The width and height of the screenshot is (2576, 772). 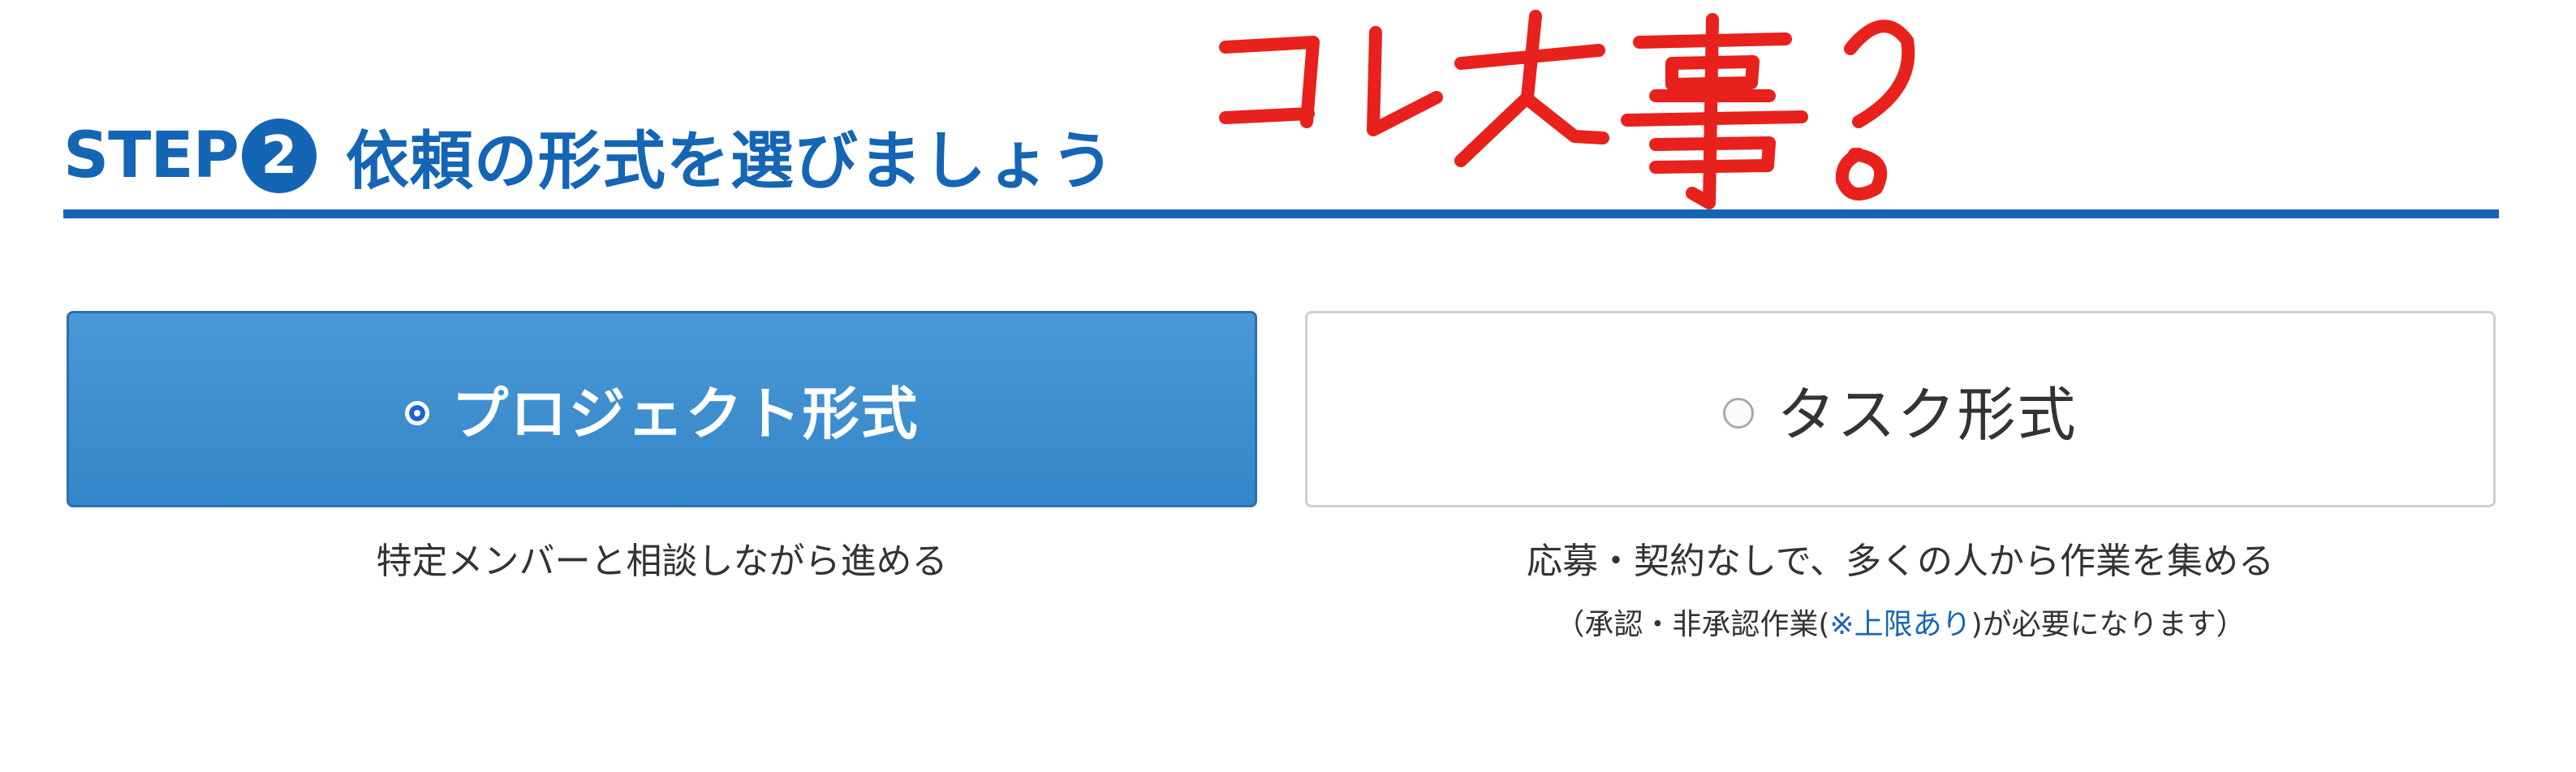 I want to click on step-heading-text: 依頼の形式を選びましょう, so click(x=730, y=161).